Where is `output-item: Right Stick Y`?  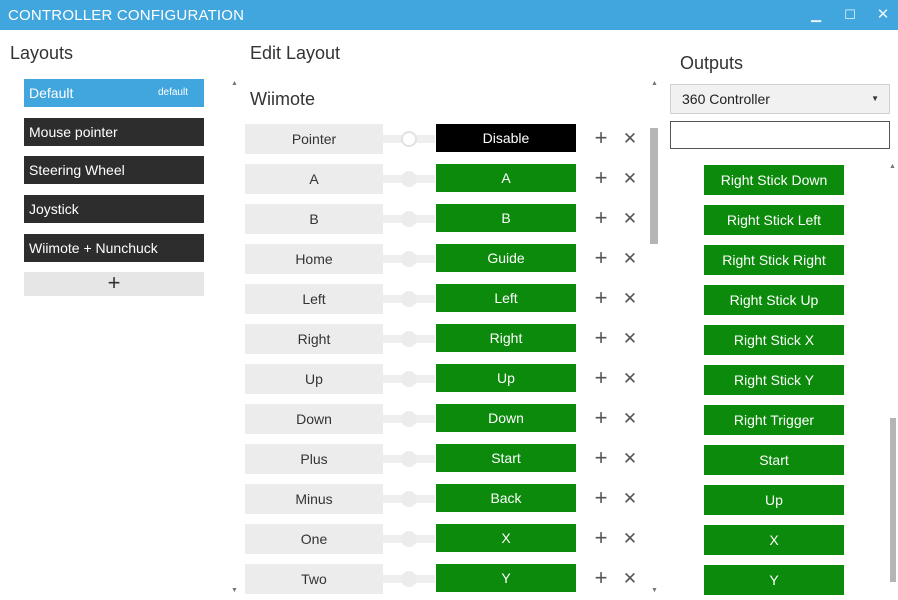 output-item: Right Stick Y is located at coordinates (774, 380).